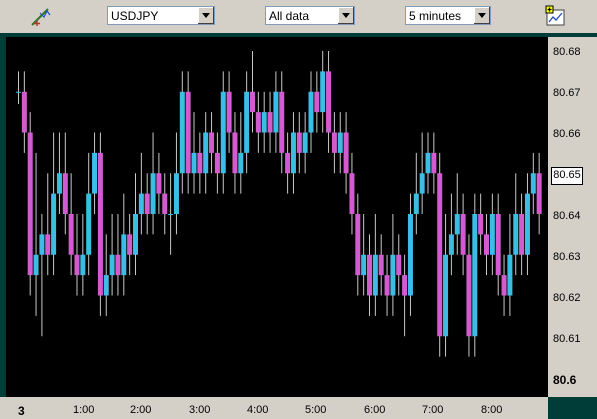 The image size is (597, 419). I want to click on y-tick-label: 80.63, so click(567, 257).